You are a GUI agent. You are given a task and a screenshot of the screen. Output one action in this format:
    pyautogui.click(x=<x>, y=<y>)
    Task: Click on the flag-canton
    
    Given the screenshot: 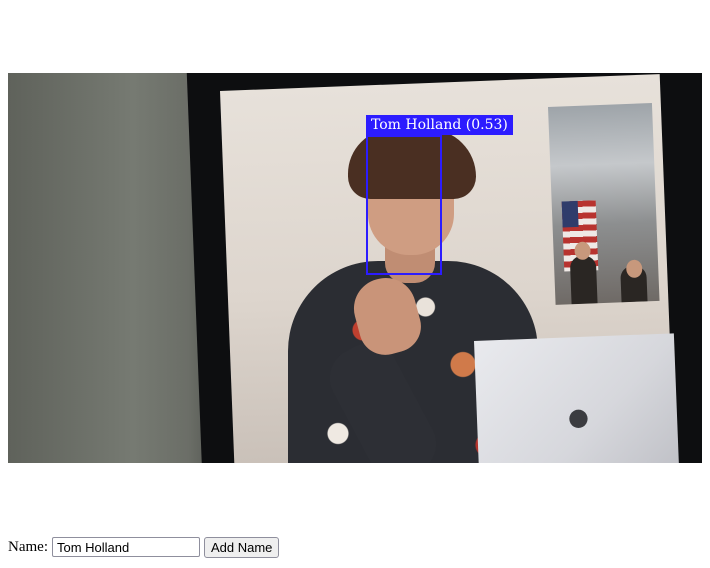 What is the action you would take?
    pyautogui.click(x=570, y=214)
    